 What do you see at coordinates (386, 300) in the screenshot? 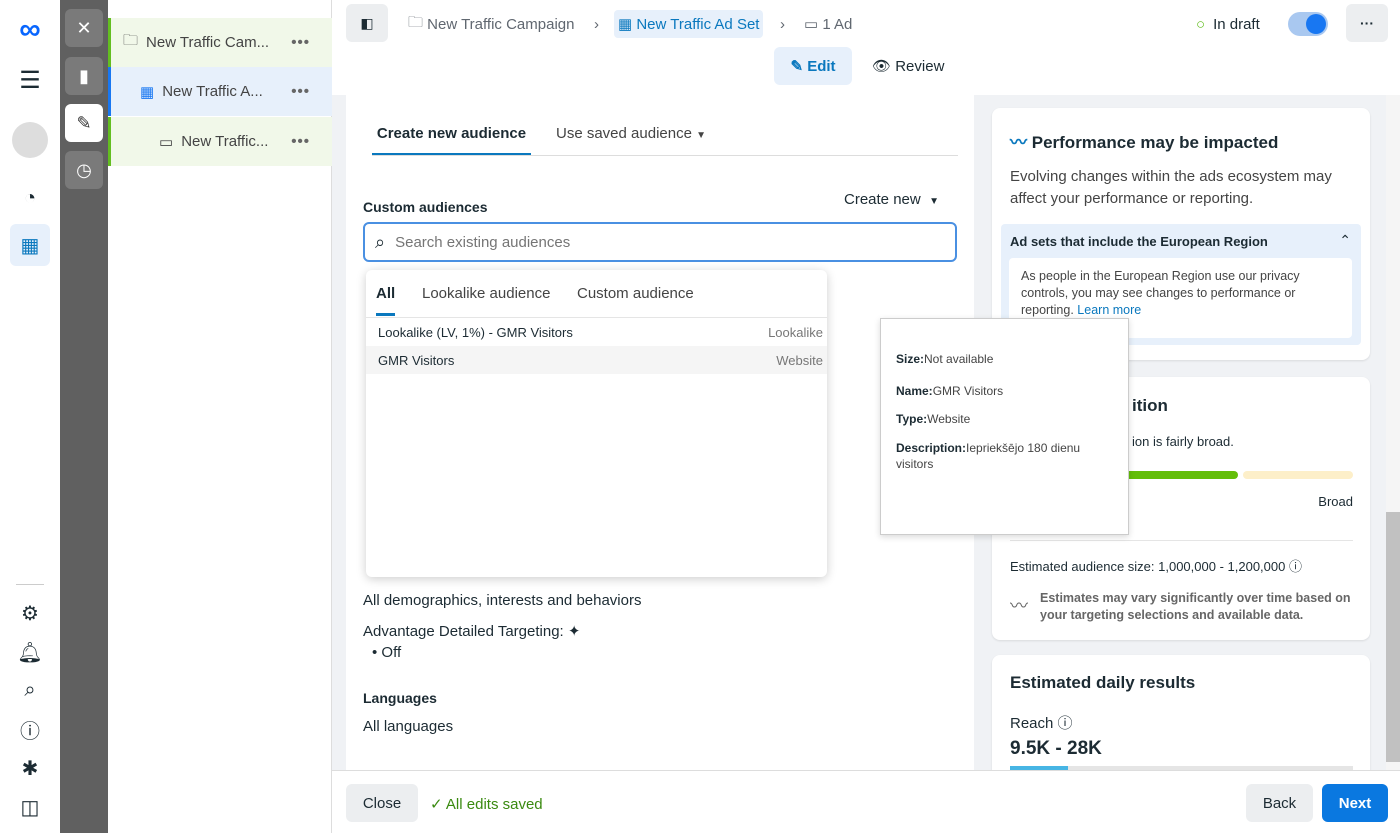
I see `dropdown-tab-all: All` at bounding box center [386, 300].